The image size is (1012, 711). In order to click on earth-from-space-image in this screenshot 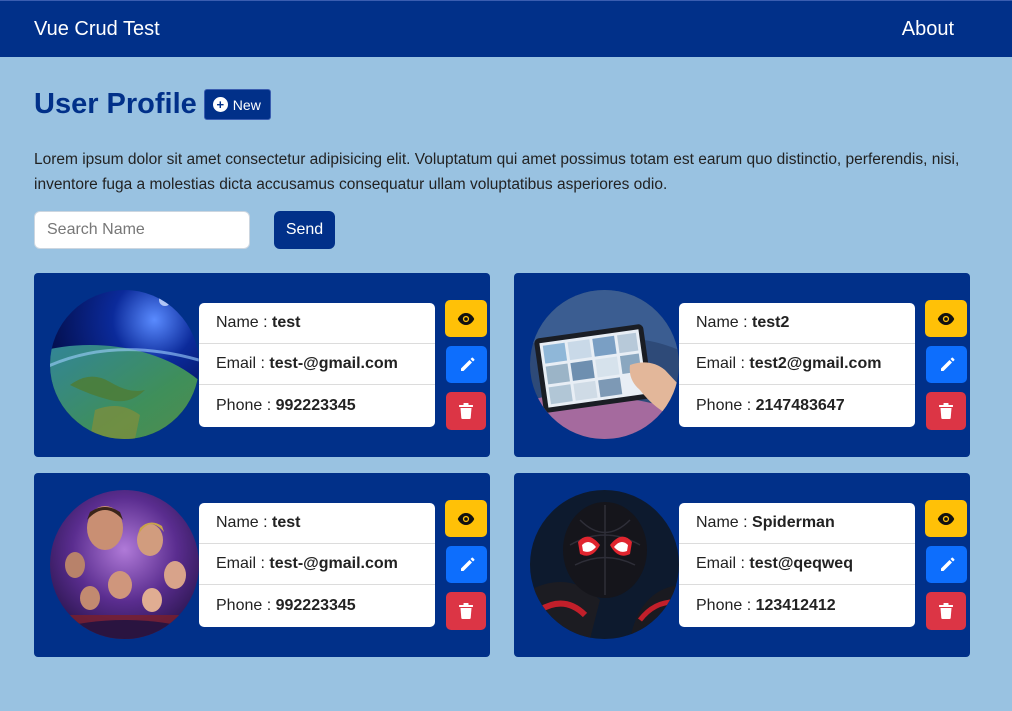, I will do `click(124, 364)`.